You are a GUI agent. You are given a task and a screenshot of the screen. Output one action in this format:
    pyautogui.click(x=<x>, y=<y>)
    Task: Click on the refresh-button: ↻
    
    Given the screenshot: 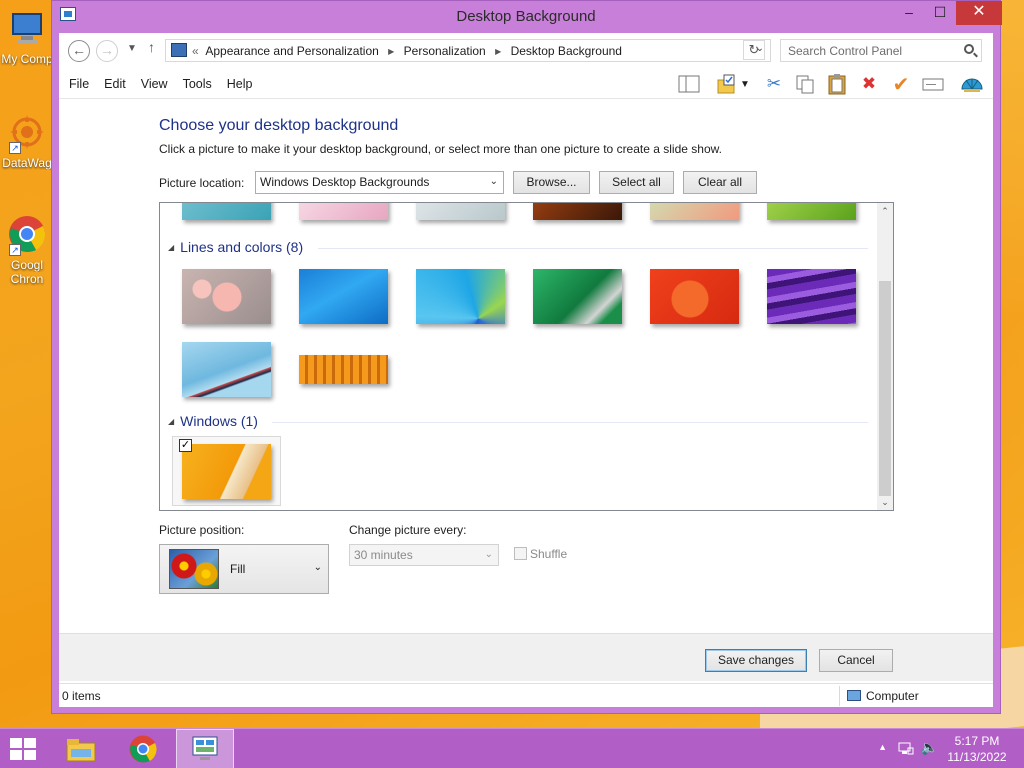 What is the action you would take?
    pyautogui.click(x=754, y=50)
    